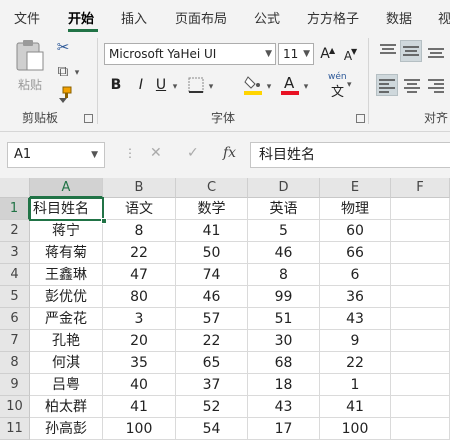  I want to click on table-cell: 30, so click(284, 341).